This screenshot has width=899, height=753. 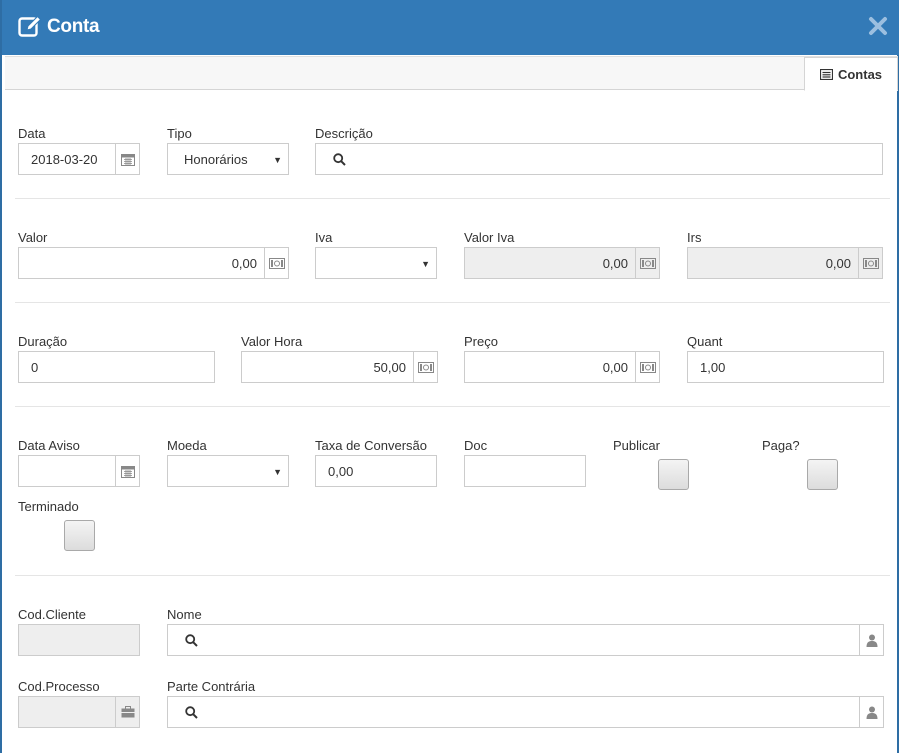 What do you see at coordinates (615, 263) in the screenshot?
I see `valor-iva-value: 0,00` at bounding box center [615, 263].